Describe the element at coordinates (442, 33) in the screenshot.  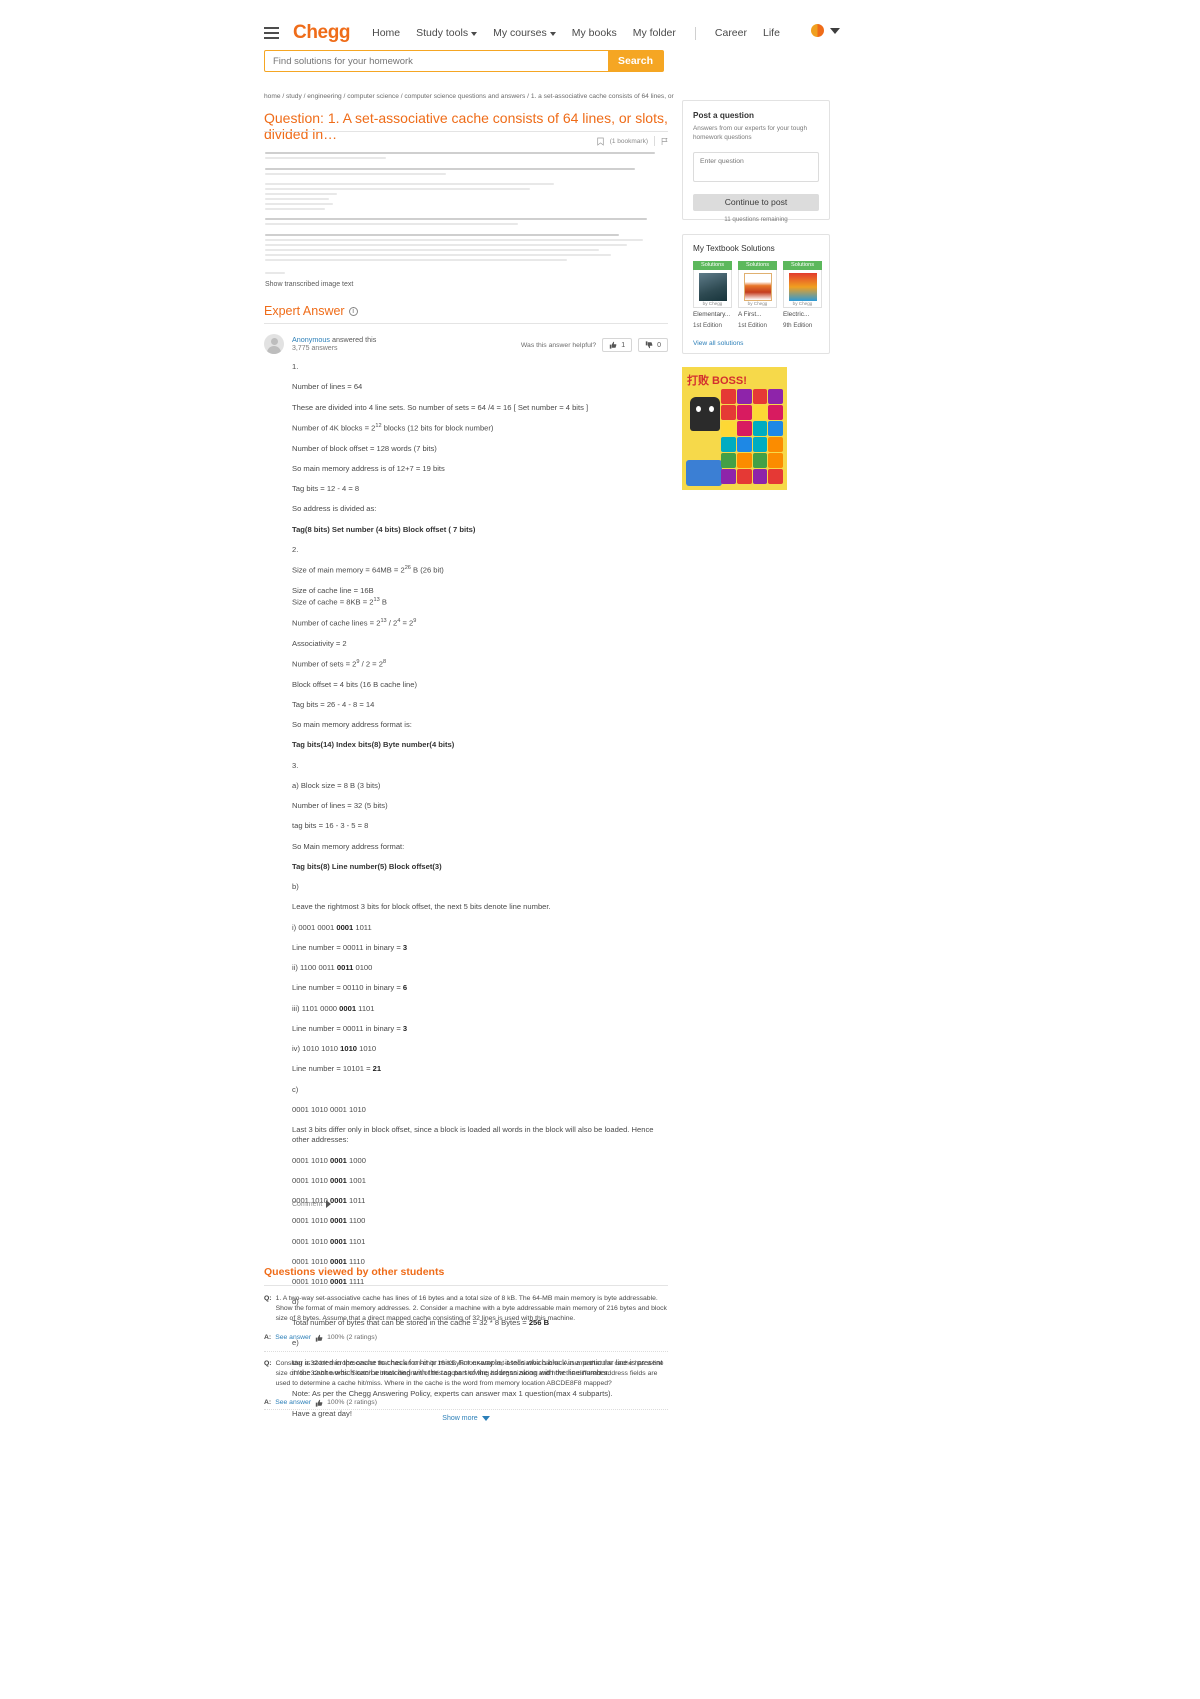
I see `nav-label: Study tools` at that location.